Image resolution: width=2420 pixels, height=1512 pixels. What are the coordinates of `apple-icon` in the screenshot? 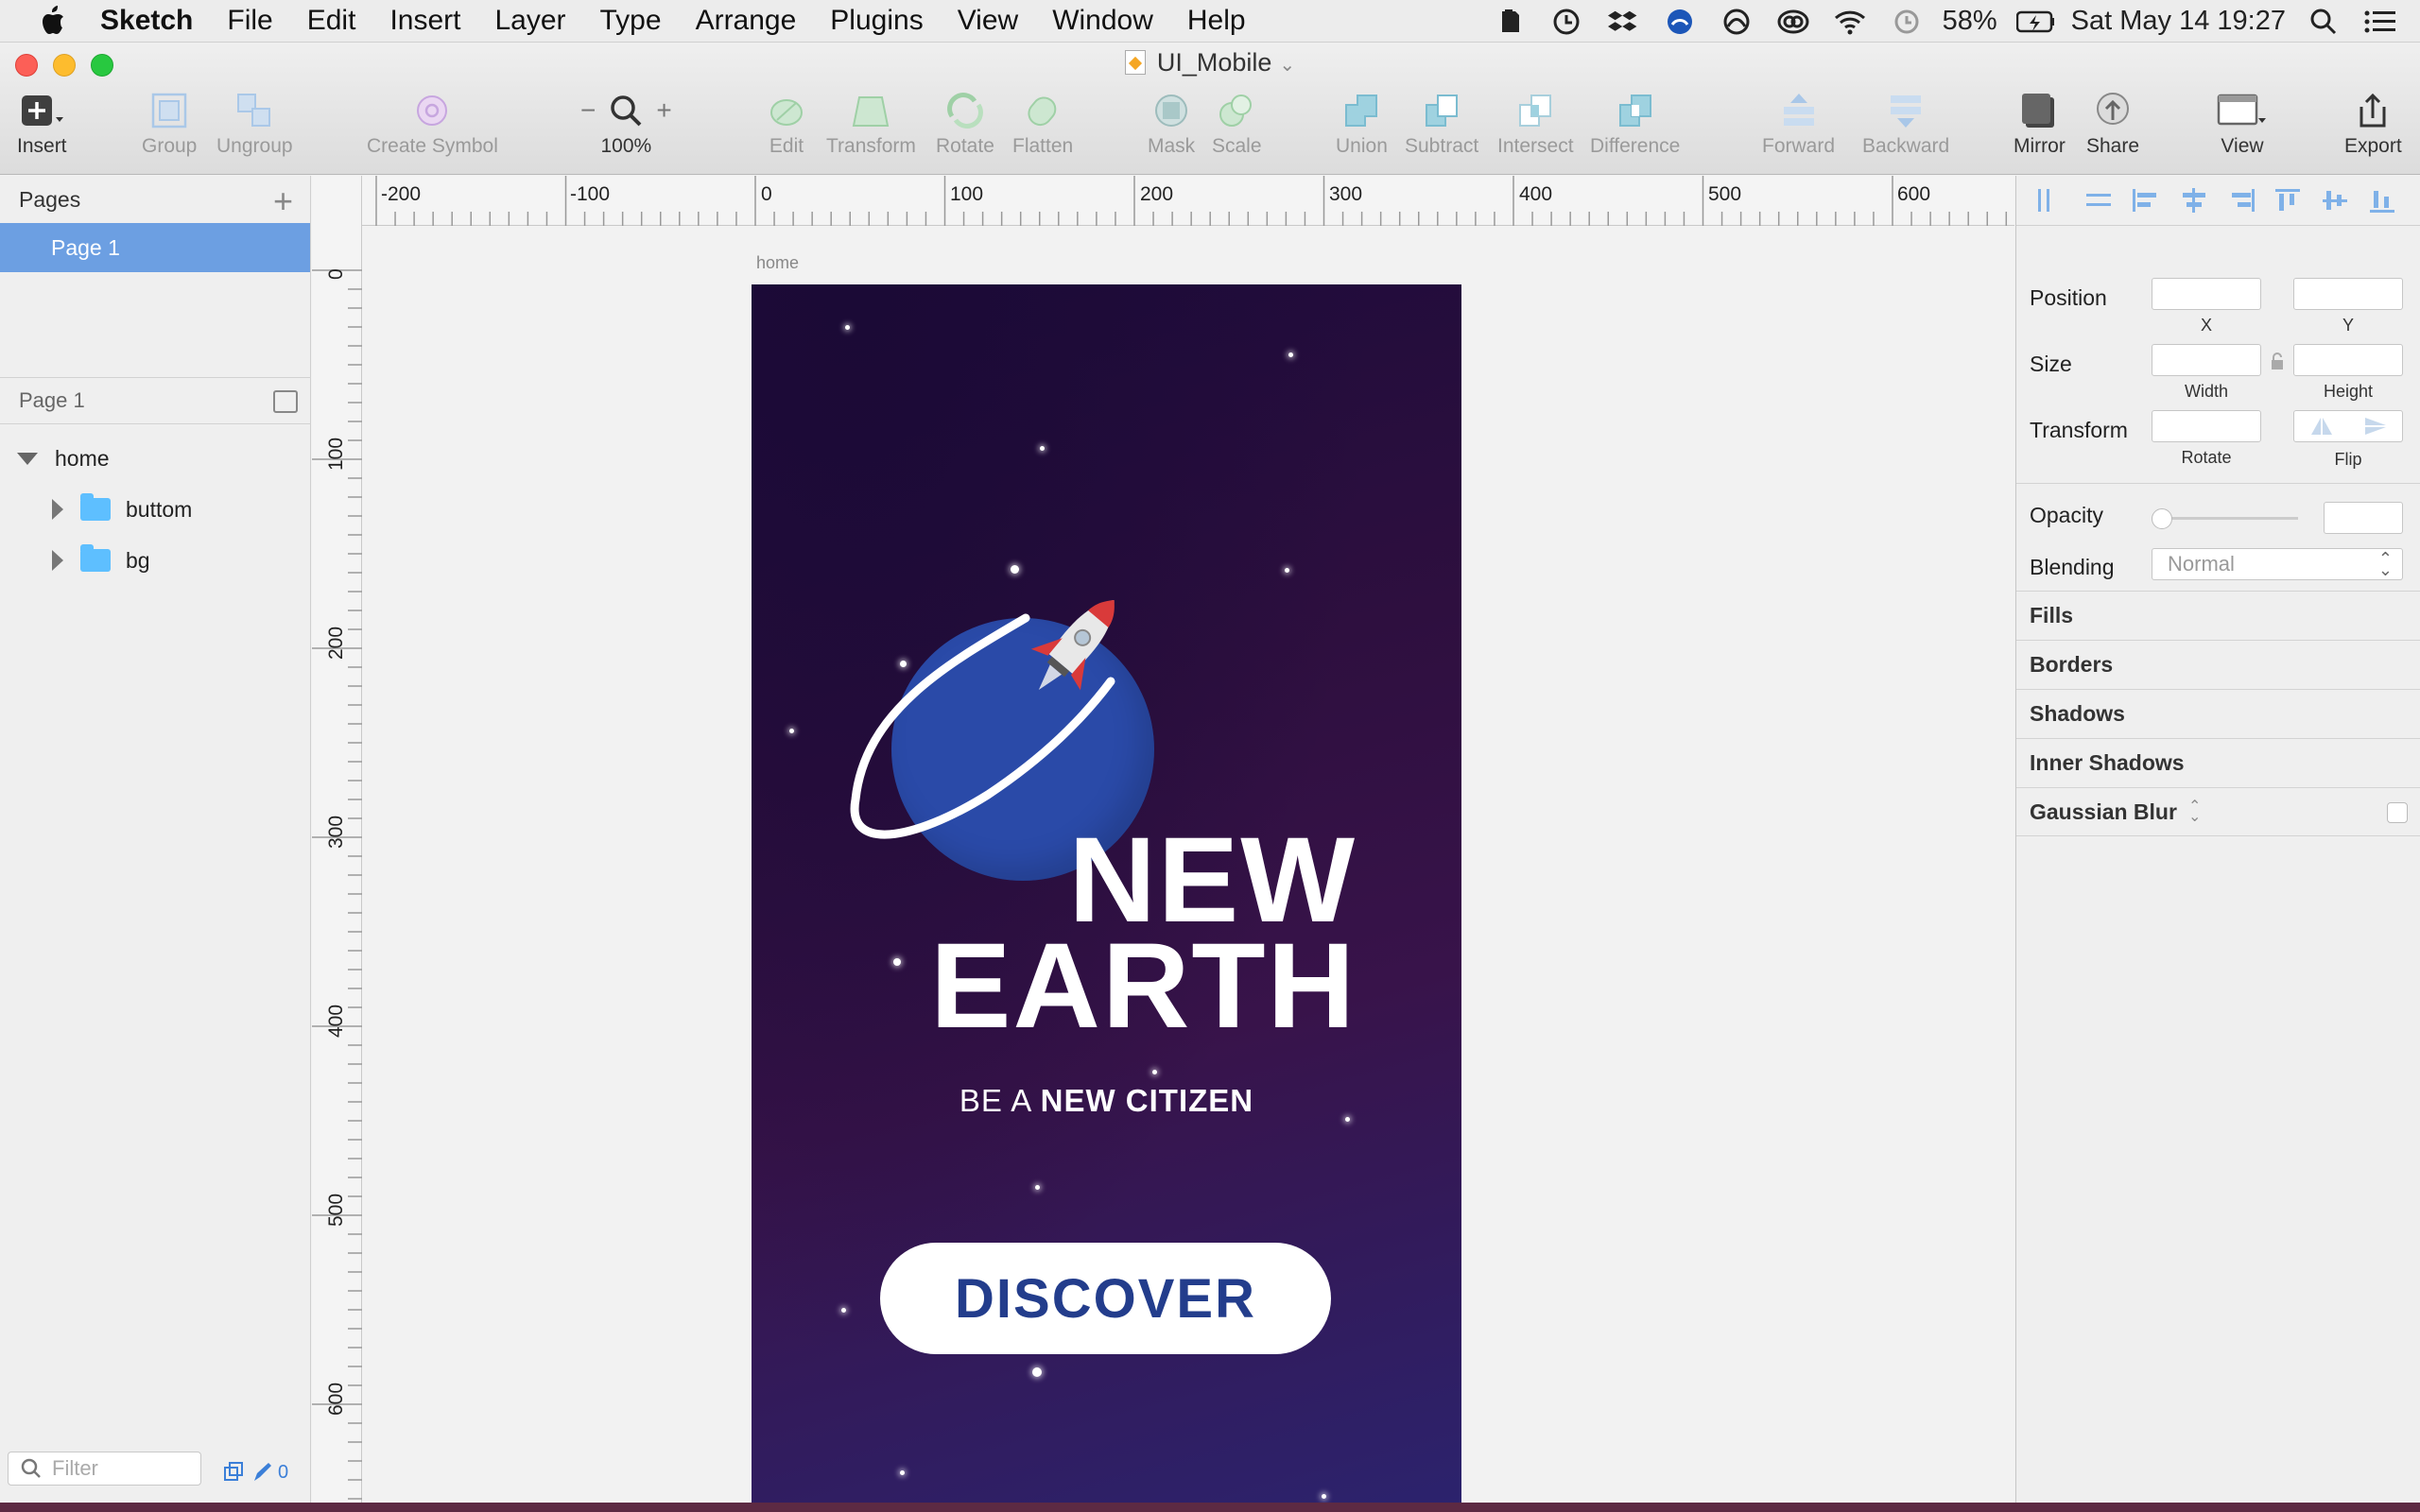 It's located at (54, 21).